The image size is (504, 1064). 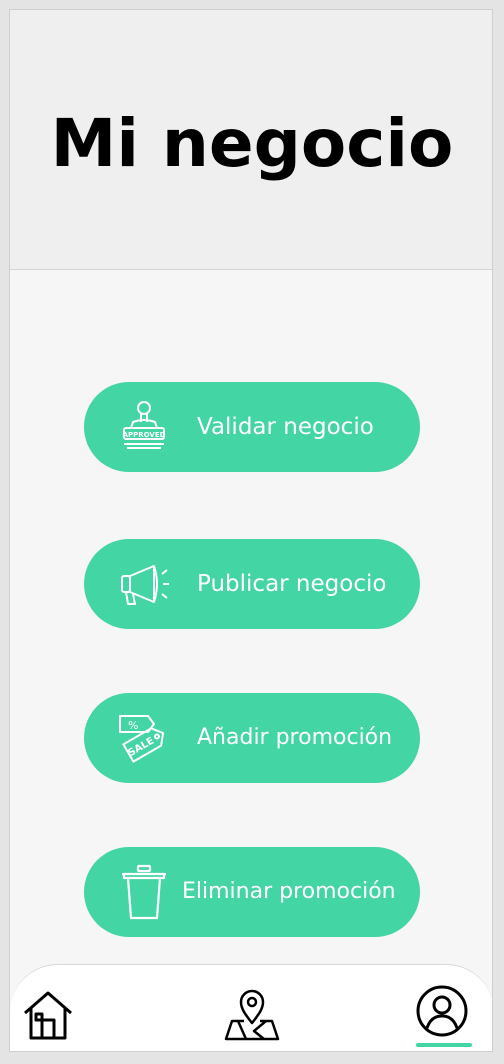 What do you see at coordinates (252, 1015) in the screenshot?
I see `map-pin-icon` at bounding box center [252, 1015].